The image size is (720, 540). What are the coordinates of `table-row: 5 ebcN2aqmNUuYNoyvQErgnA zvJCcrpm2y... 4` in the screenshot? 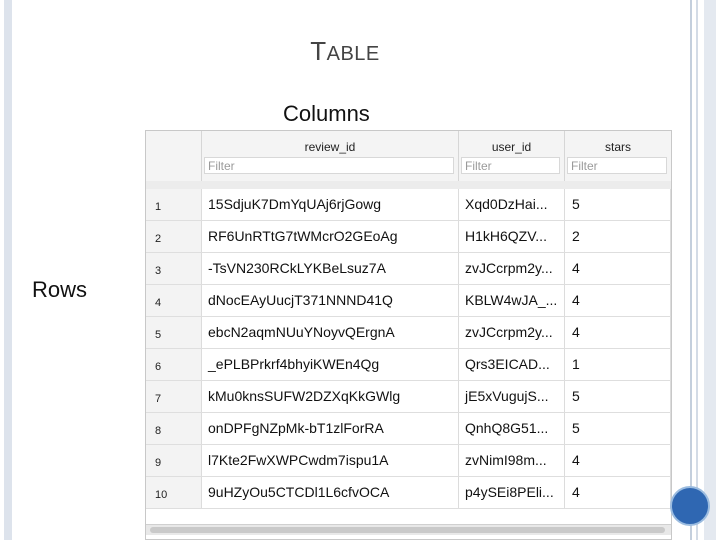 It's located at (408, 333).